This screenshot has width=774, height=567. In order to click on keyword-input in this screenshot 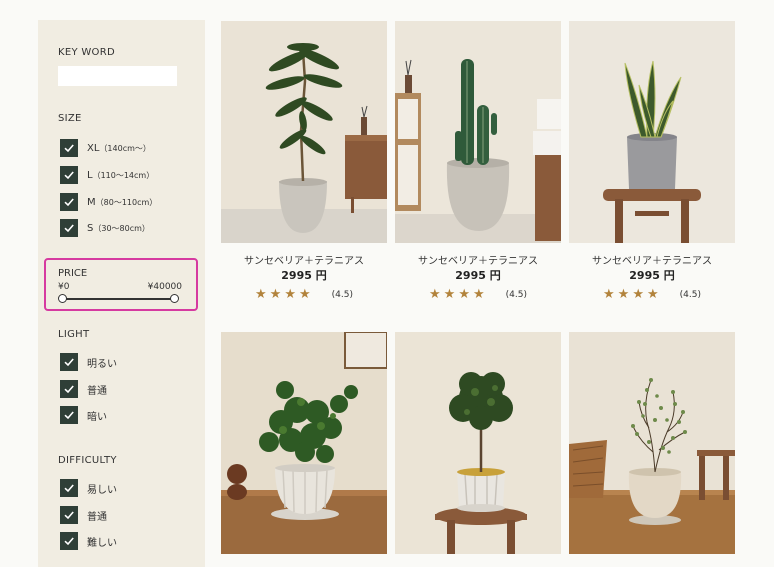, I will do `click(117, 76)`.